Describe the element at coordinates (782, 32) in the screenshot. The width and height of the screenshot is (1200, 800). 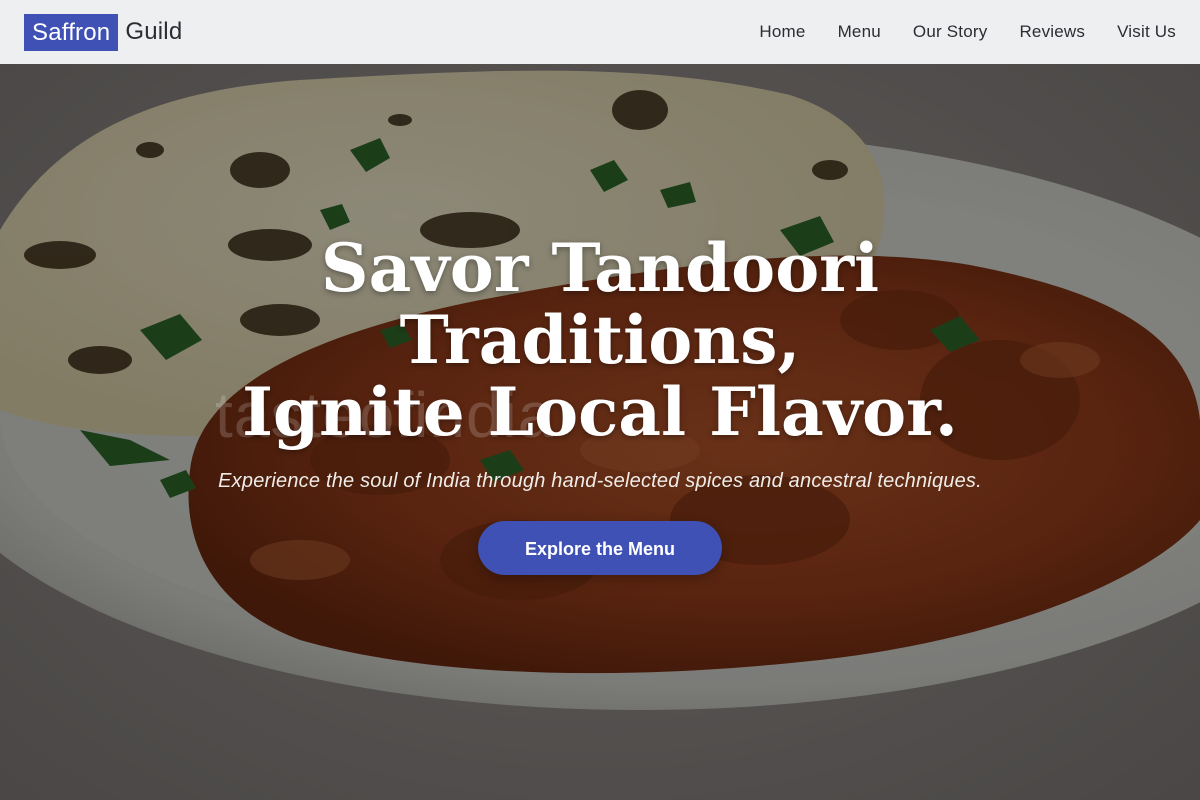
I see `nav-link-home: Home` at that location.